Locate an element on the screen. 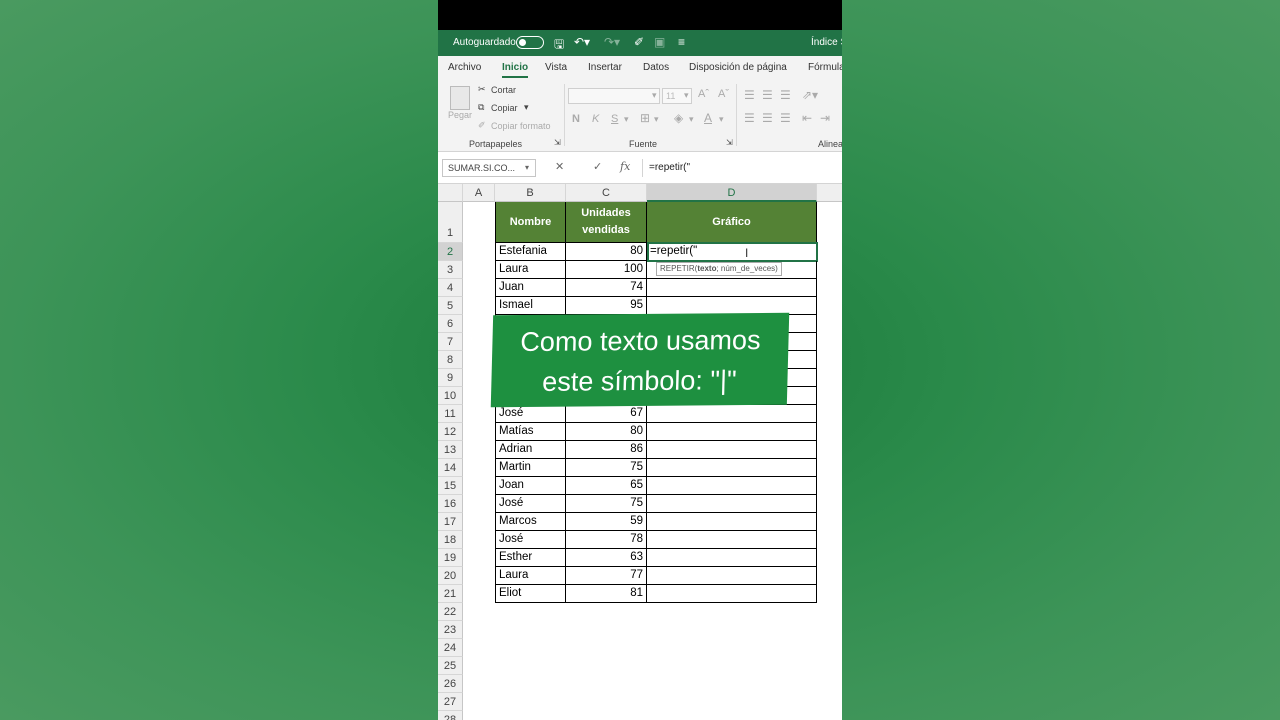  clipboard-launcher-icon: ⇲ is located at coordinates (557, 142).